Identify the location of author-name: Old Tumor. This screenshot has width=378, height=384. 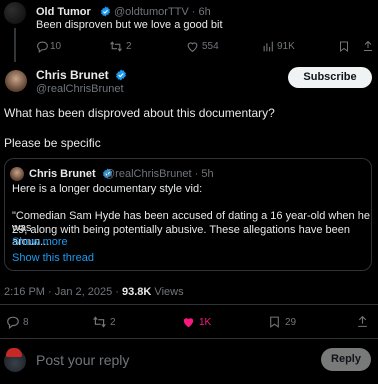
(63, 12).